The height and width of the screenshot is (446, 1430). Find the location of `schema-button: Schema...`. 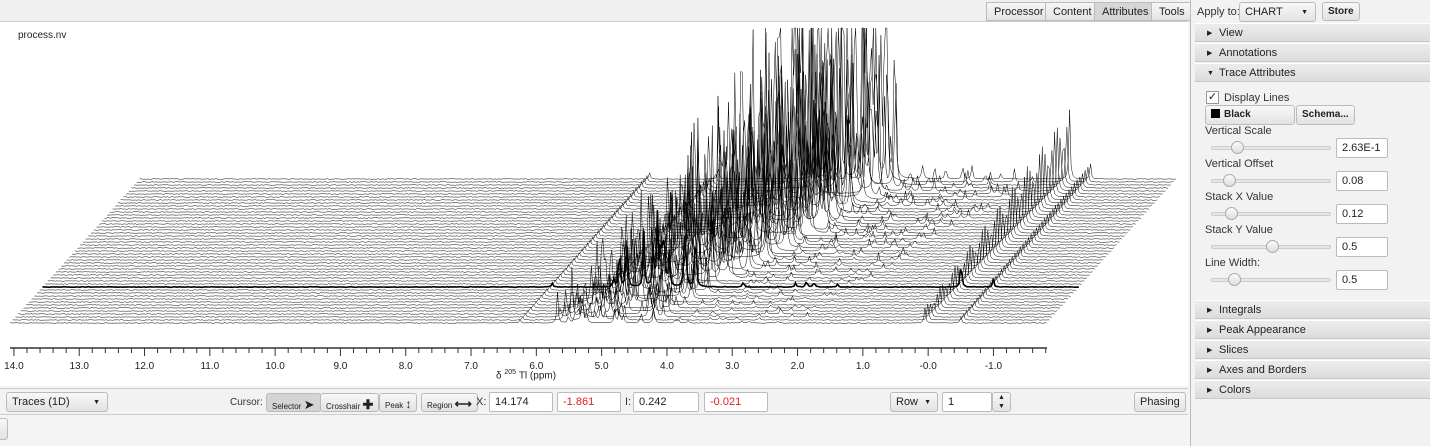

schema-button: Schema... is located at coordinates (1325, 115).